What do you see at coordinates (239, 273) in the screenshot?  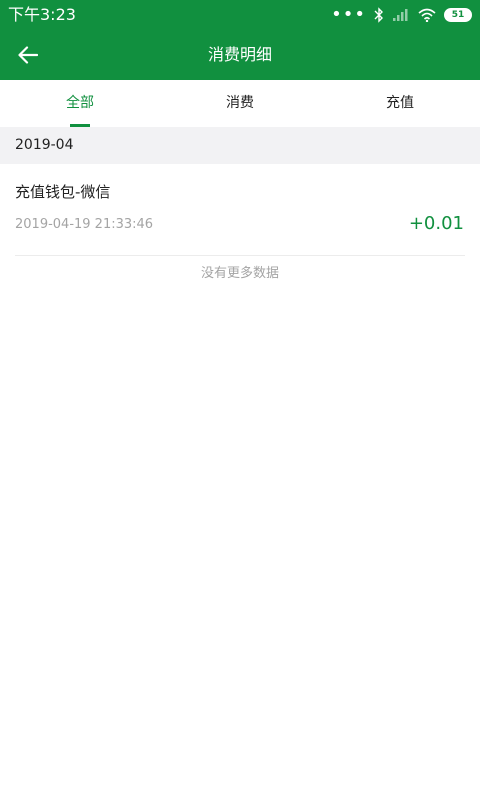 I see `no-more-data-text: 没有更多数据` at bounding box center [239, 273].